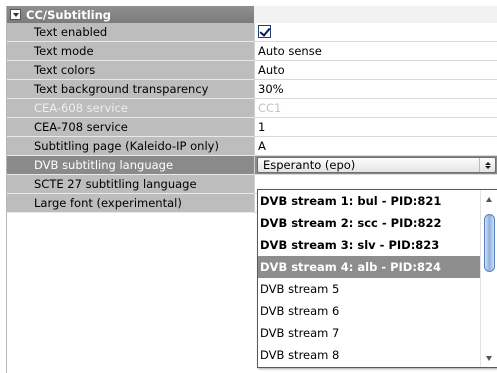 The image size is (497, 373). What do you see at coordinates (264, 31) in the screenshot?
I see `text-enabled-checkbox` at bounding box center [264, 31].